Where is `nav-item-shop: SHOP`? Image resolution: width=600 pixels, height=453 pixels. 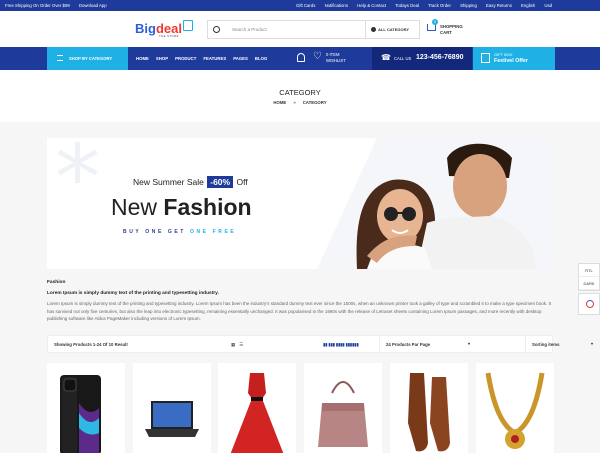
nav-item-shop: SHOP is located at coordinates (162, 58).